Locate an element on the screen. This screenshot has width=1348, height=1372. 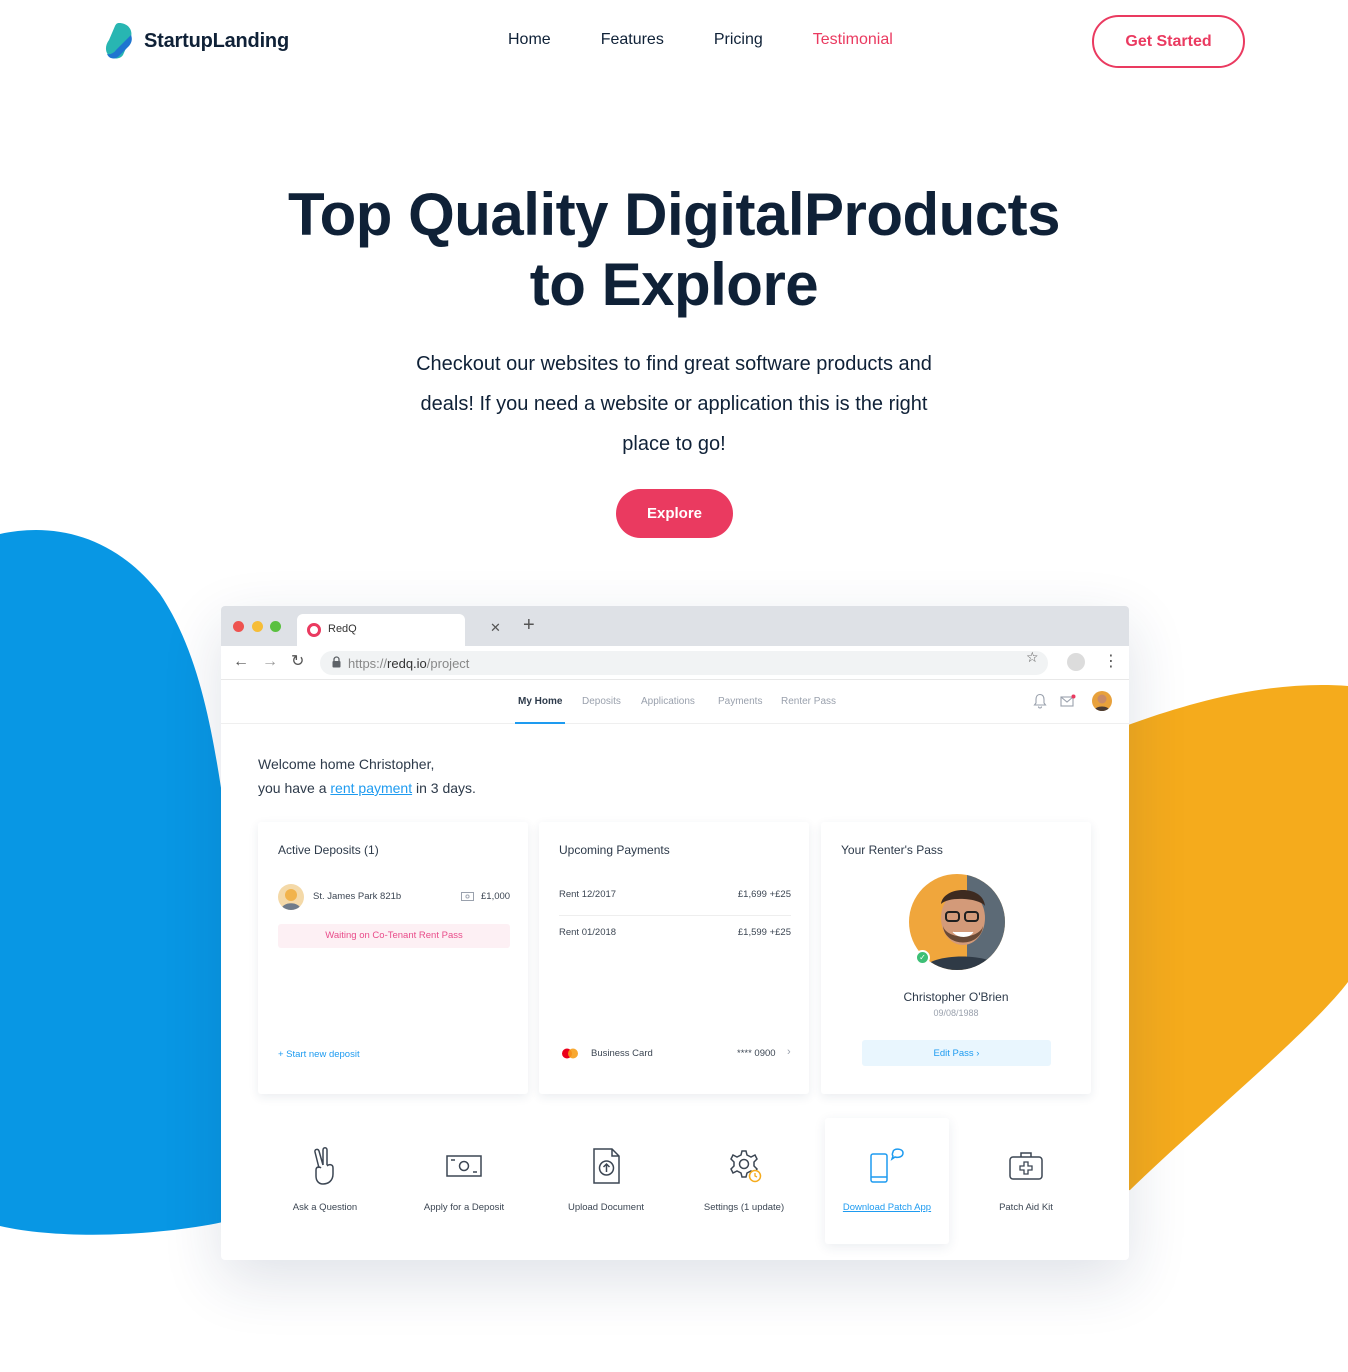
browser-profile-avatar is located at coordinates (1076, 662).